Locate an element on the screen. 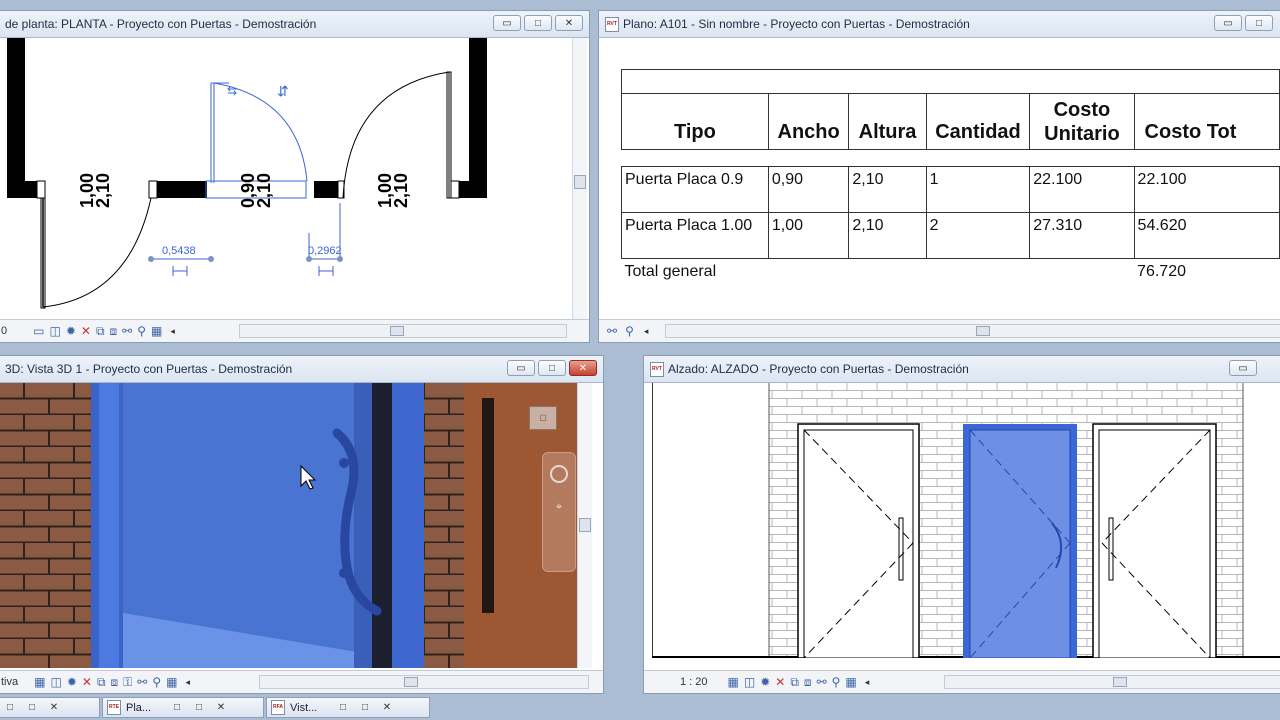 This screenshot has height=720, width=1280. planta-vscroll is located at coordinates (579, 180).